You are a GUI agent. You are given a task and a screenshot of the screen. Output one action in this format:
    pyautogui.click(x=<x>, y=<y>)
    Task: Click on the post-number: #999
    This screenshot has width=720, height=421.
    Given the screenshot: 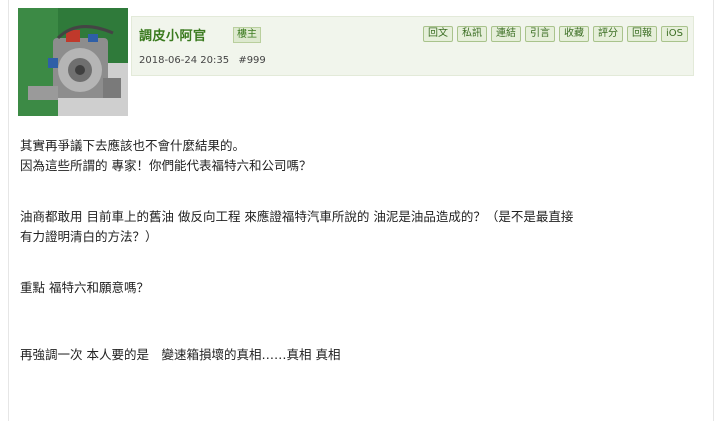 What is the action you would take?
    pyautogui.click(x=251, y=60)
    